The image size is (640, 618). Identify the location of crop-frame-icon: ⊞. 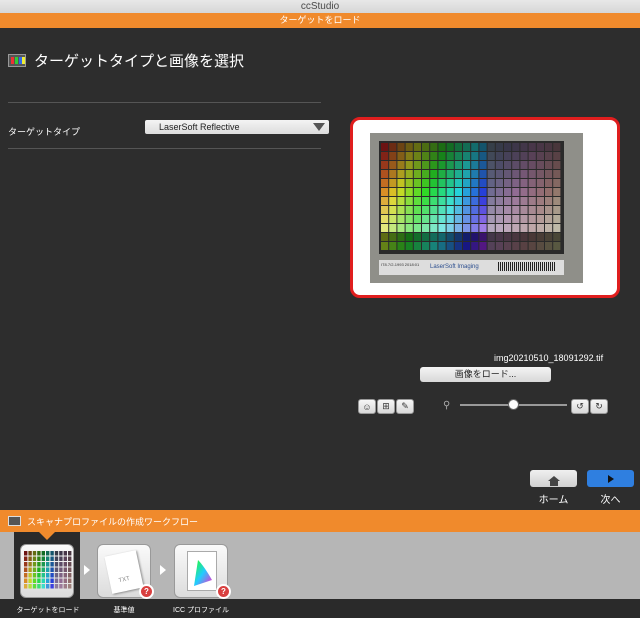
(386, 406).